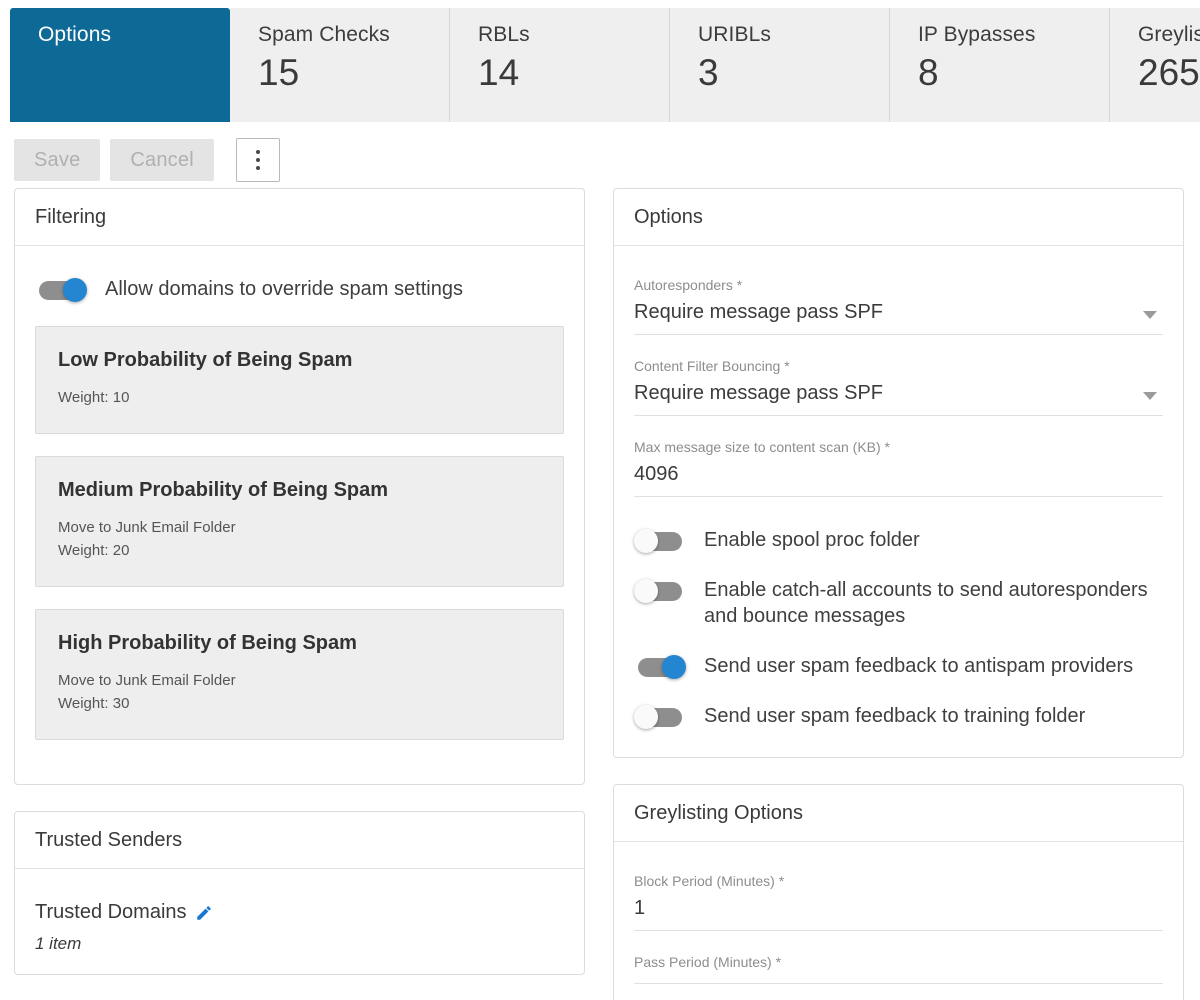  Describe the element at coordinates (340, 65) in the screenshot. I see `tab-spam-checks: Spam Checks 15` at that location.